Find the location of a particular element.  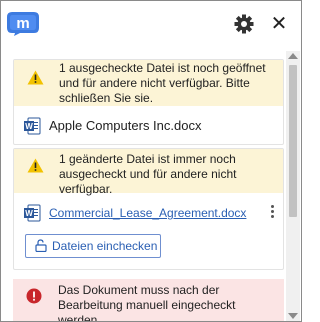

checkin-files-button: Dateien einchecken is located at coordinates (93, 246).